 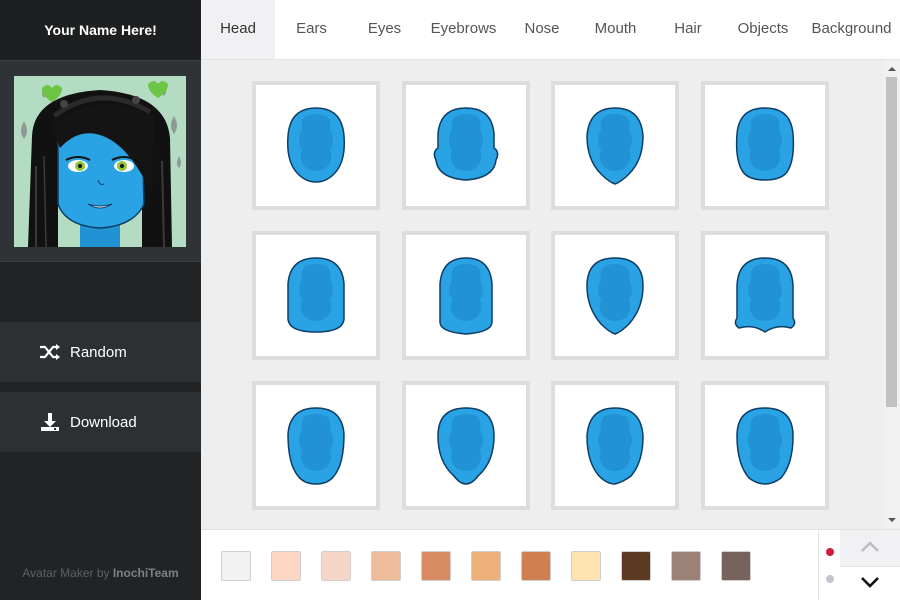 I want to click on avatar-preview, so click(x=100, y=161).